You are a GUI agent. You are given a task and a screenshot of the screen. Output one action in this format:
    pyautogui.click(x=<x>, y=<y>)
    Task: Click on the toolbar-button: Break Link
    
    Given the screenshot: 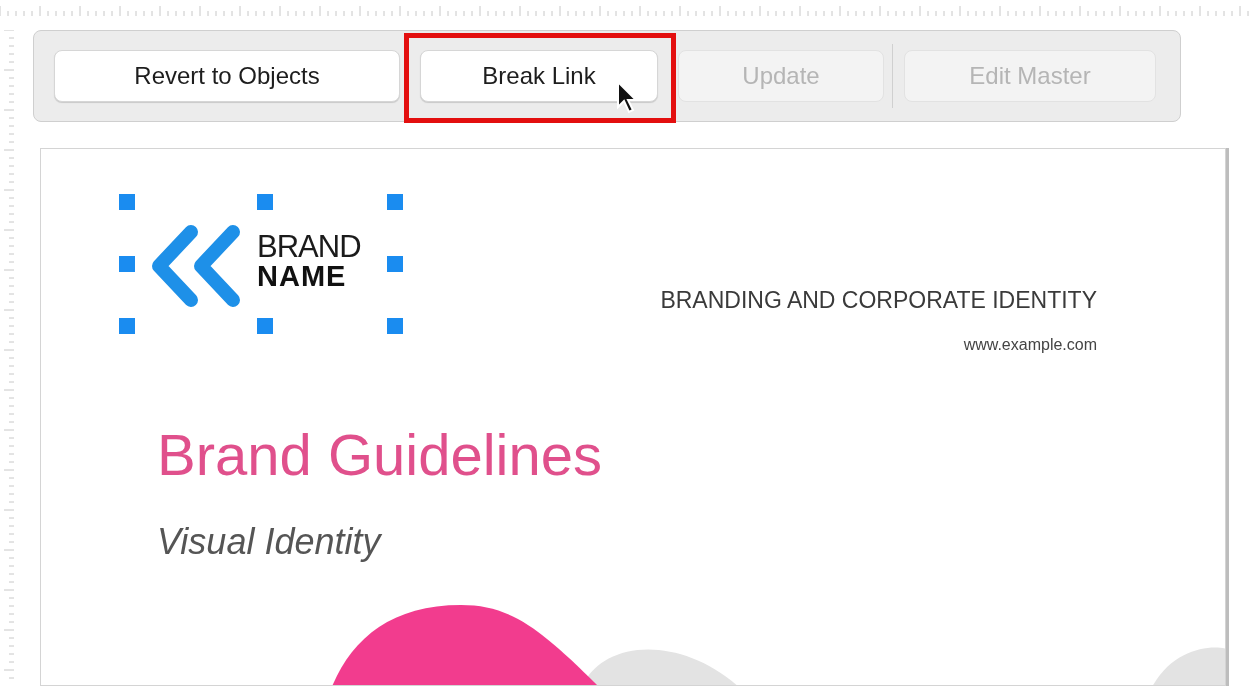 What is the action you would take?
    pyautogui.click(x=539, y=76)
    